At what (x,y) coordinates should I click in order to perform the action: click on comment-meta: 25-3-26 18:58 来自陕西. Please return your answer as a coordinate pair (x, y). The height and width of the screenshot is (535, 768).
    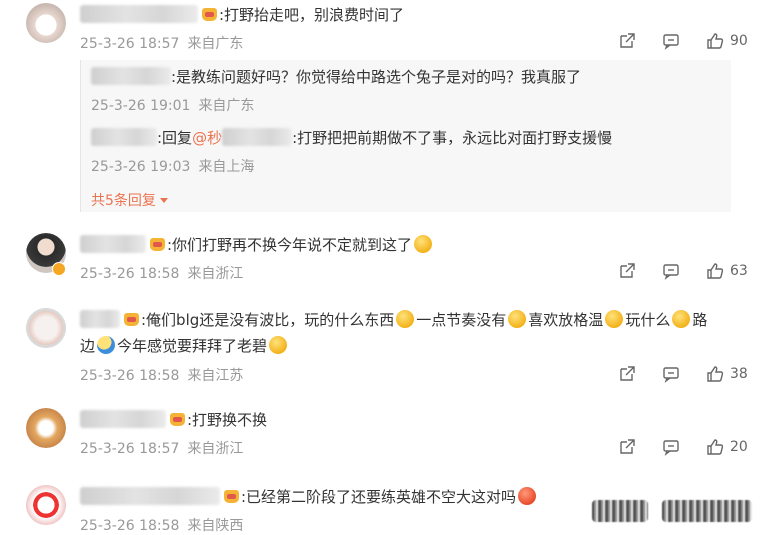
    Looking at the image, I should click on (165, 525).